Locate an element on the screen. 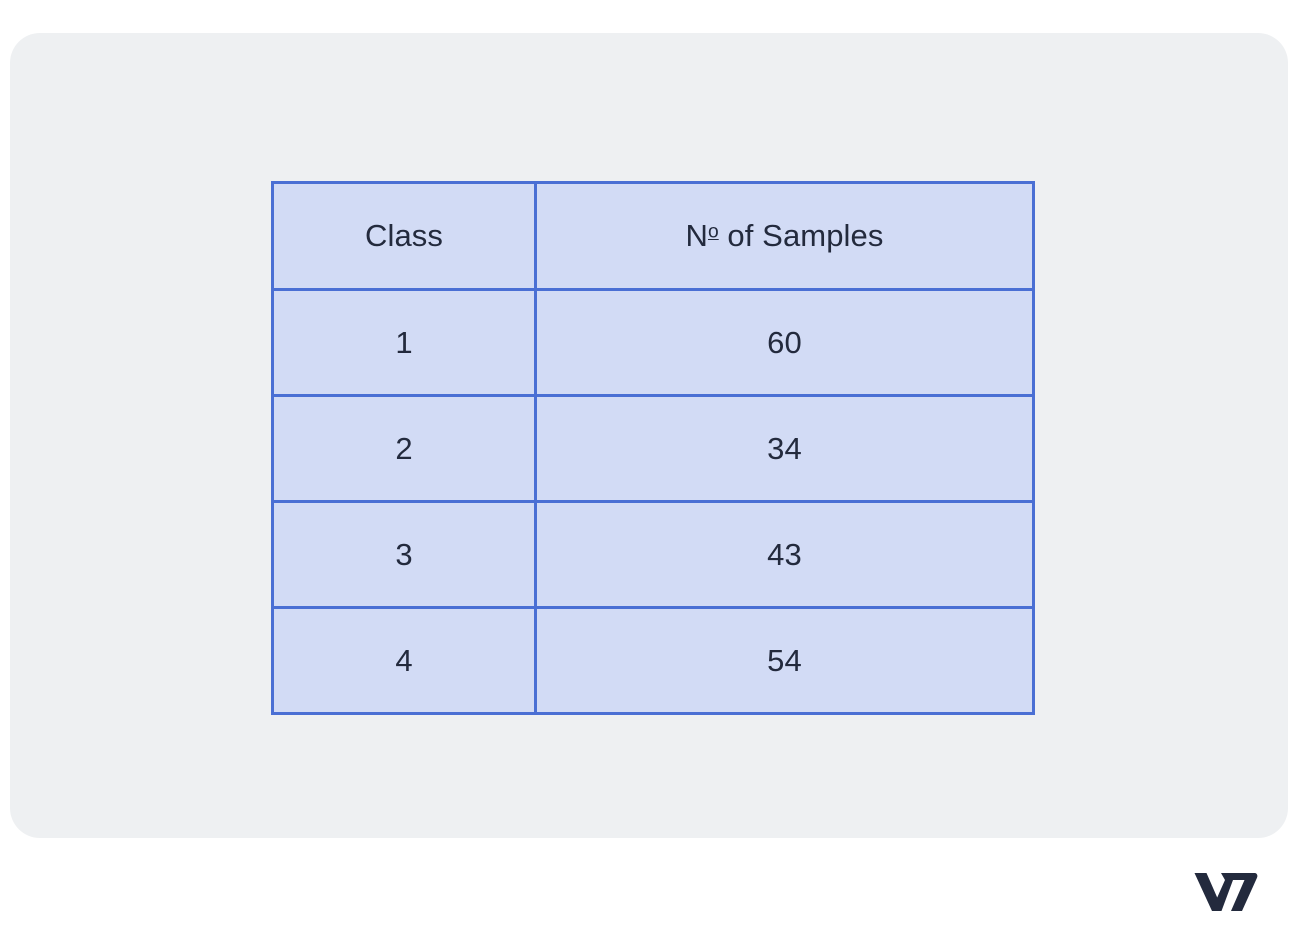 The height and width of the screenshot is (952, 1300). cell-class: 2 is located at coordinates (404, 448).